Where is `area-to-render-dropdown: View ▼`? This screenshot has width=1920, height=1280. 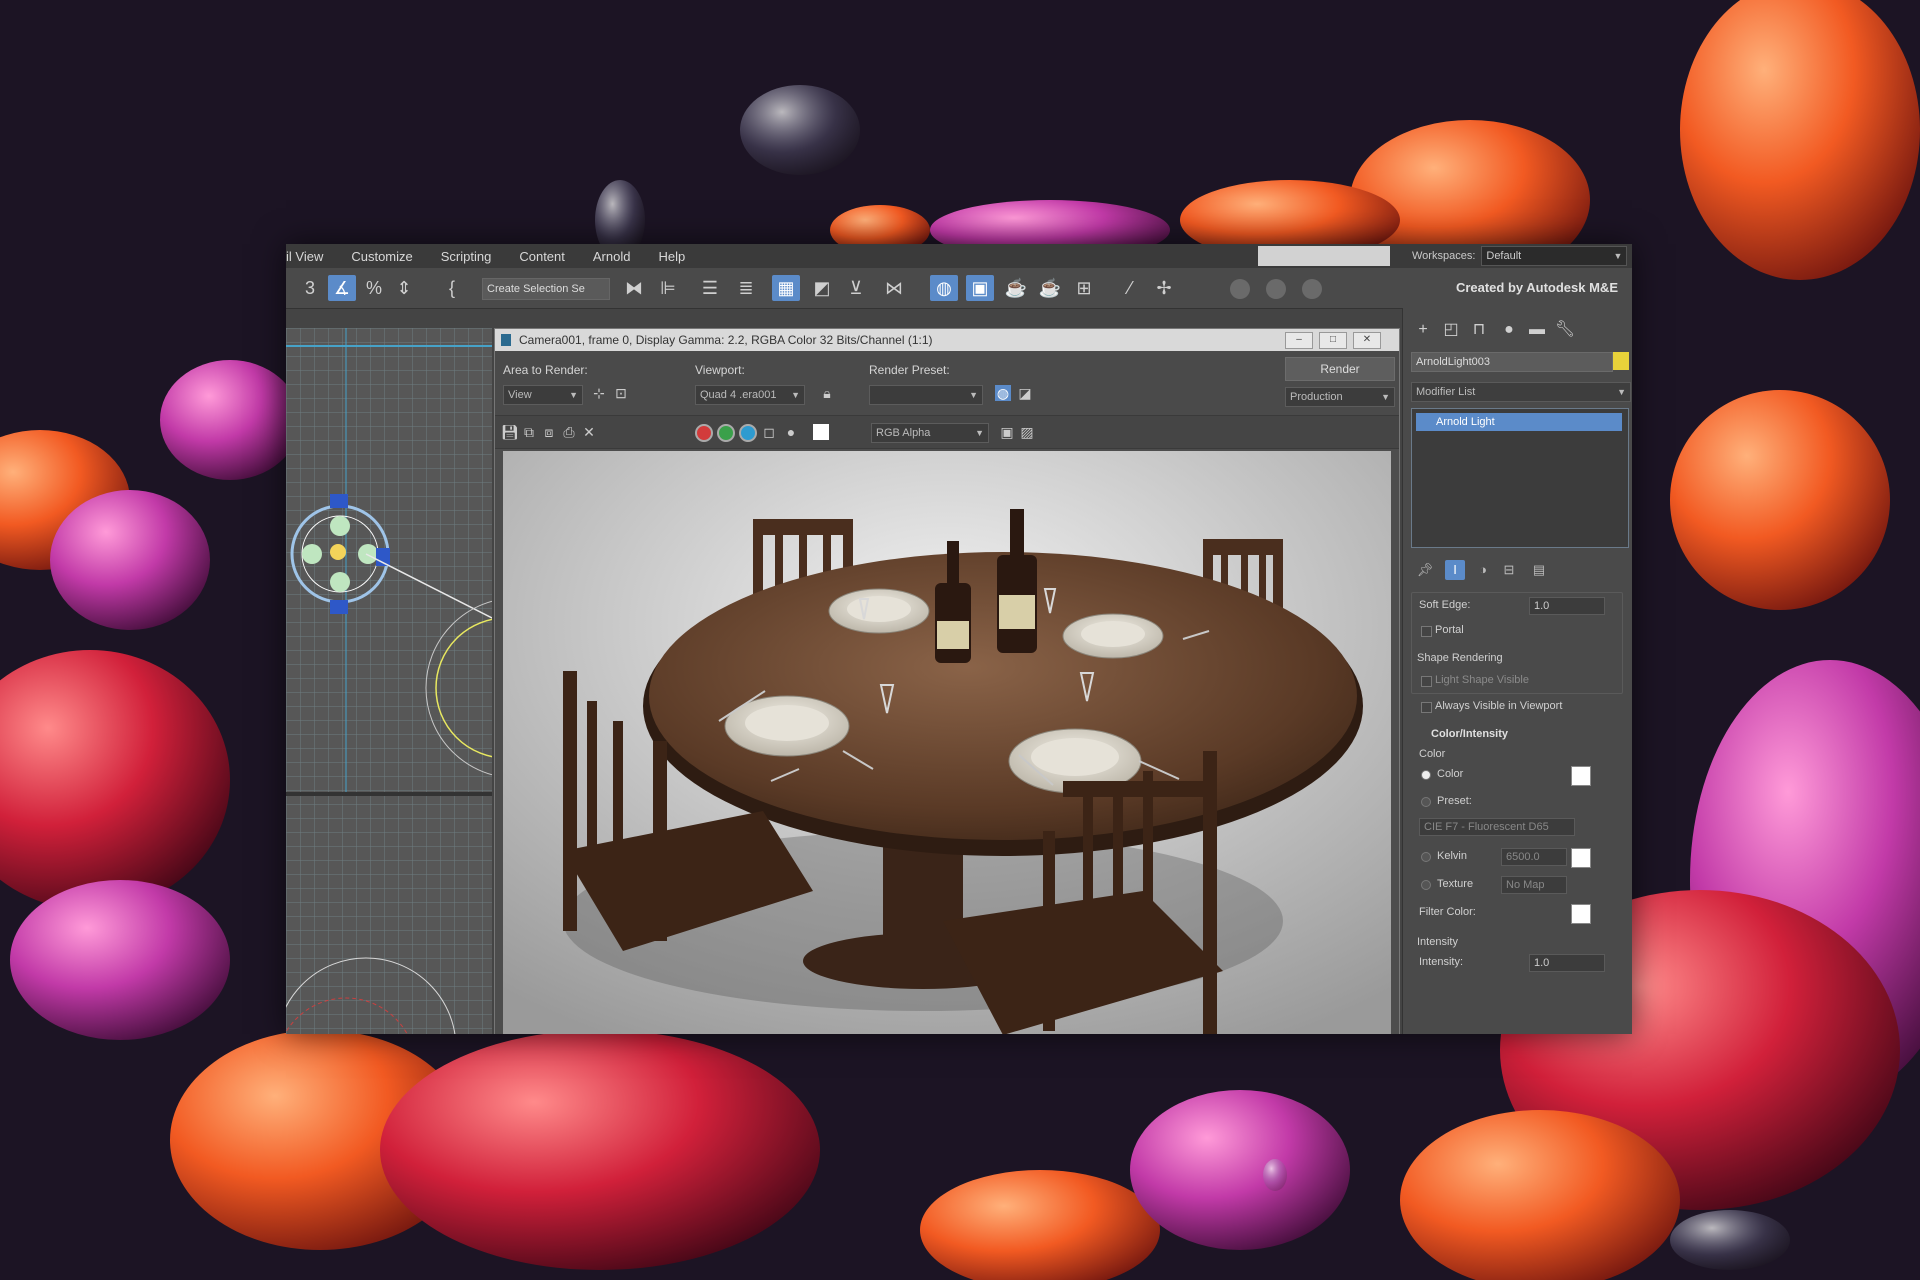 area-to-render-dropdown: View ▼ is located at coordinates (543, 395).